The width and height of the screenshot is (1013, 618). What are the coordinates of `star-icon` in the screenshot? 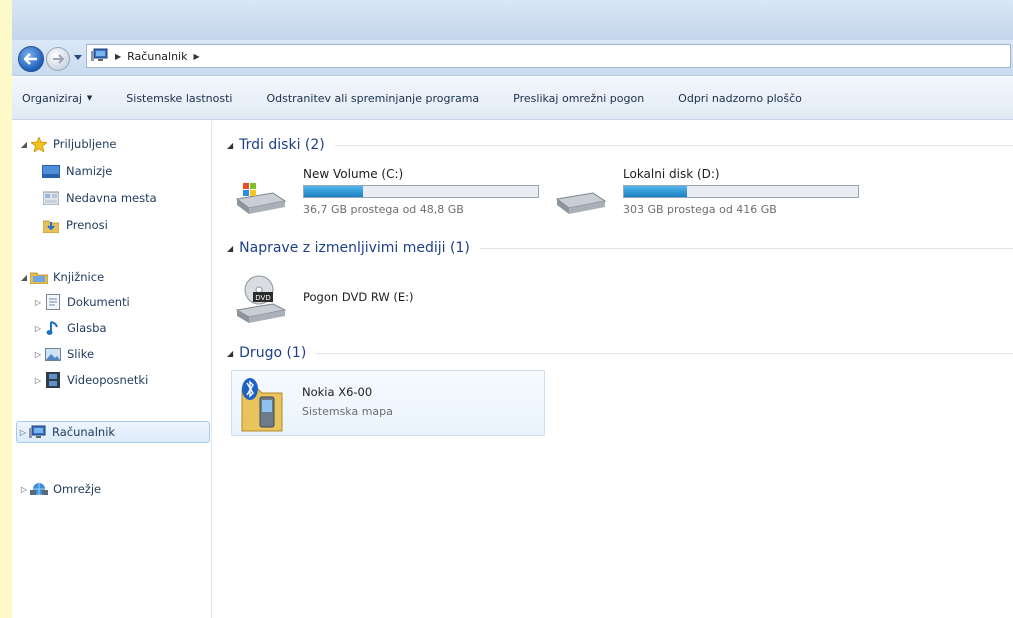 It's located at (39, 144).